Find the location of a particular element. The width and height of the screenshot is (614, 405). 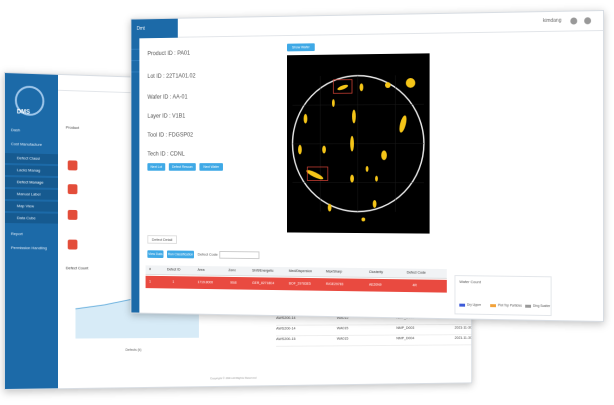

footer-text: Copyright © 2021 All Rights Reserved is located at coordinates (233, 378).